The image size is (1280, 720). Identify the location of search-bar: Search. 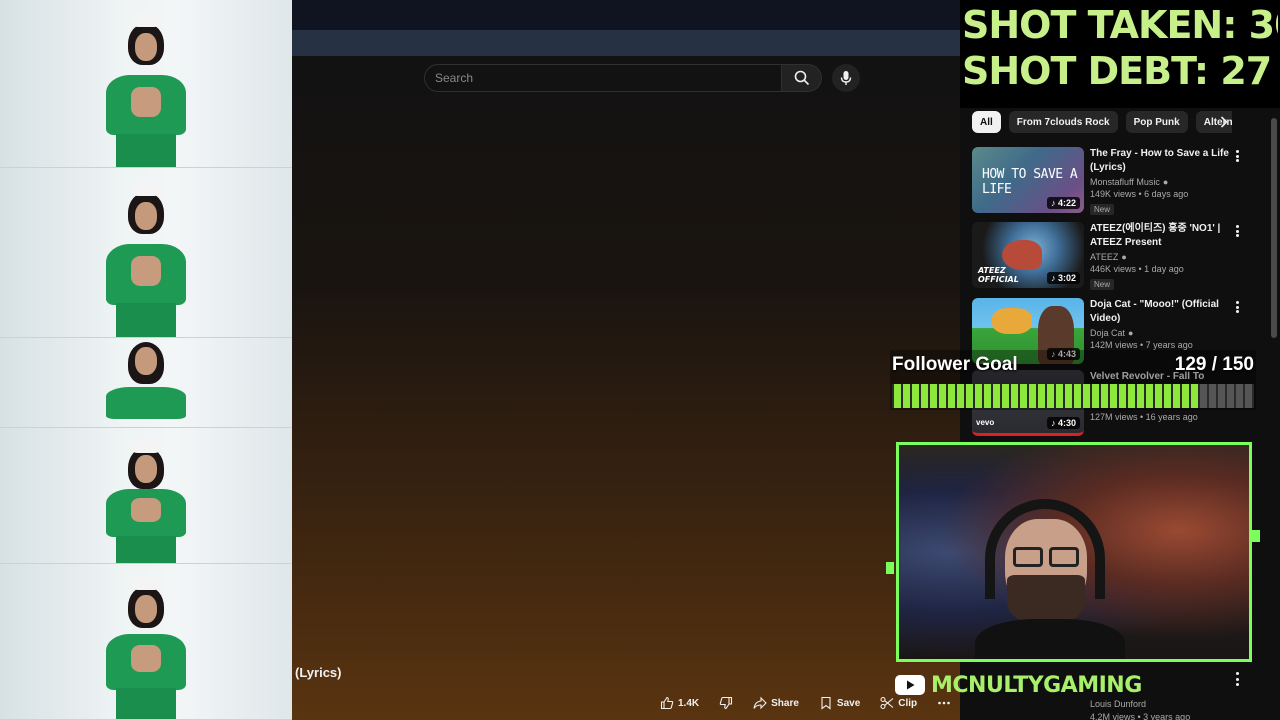
(642, 78).